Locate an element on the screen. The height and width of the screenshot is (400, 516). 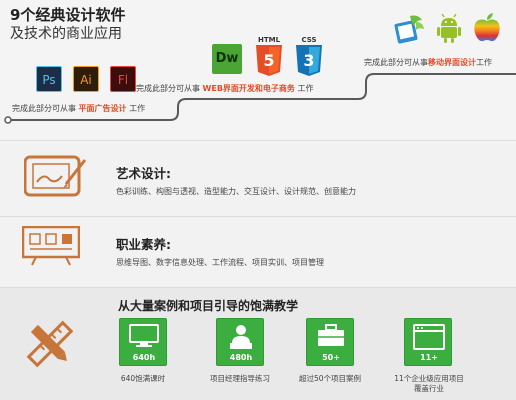
css3-icon: CSS 3 is located at coordinates (309, 56).